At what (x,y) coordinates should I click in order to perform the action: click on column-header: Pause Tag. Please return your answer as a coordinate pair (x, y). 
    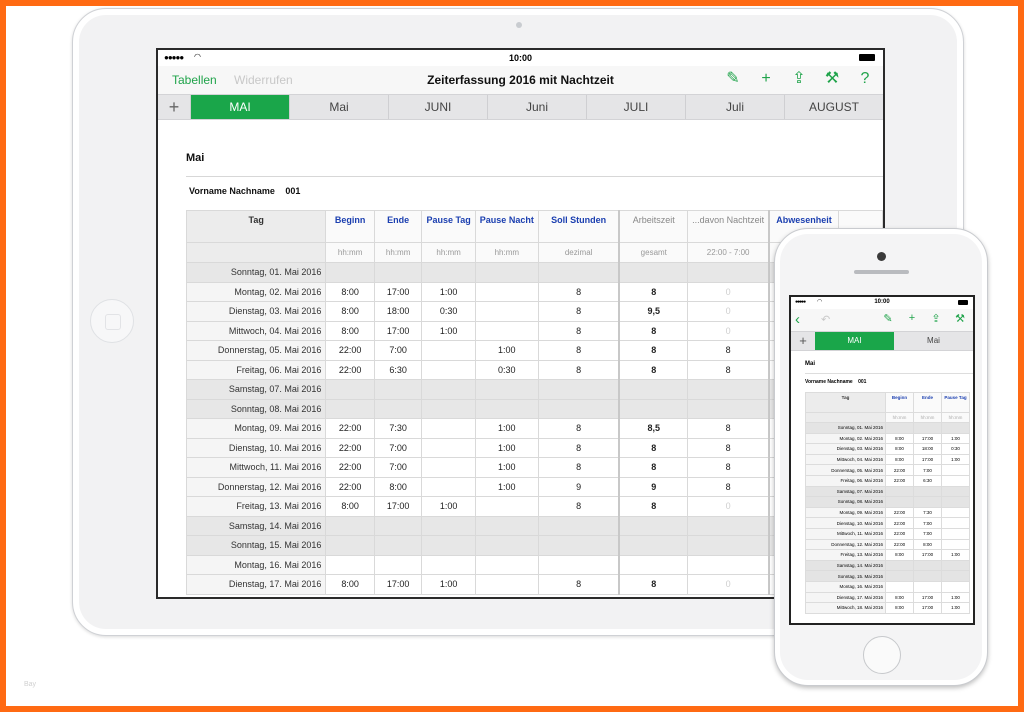
    Looking at the image, I should click on (955, 402).